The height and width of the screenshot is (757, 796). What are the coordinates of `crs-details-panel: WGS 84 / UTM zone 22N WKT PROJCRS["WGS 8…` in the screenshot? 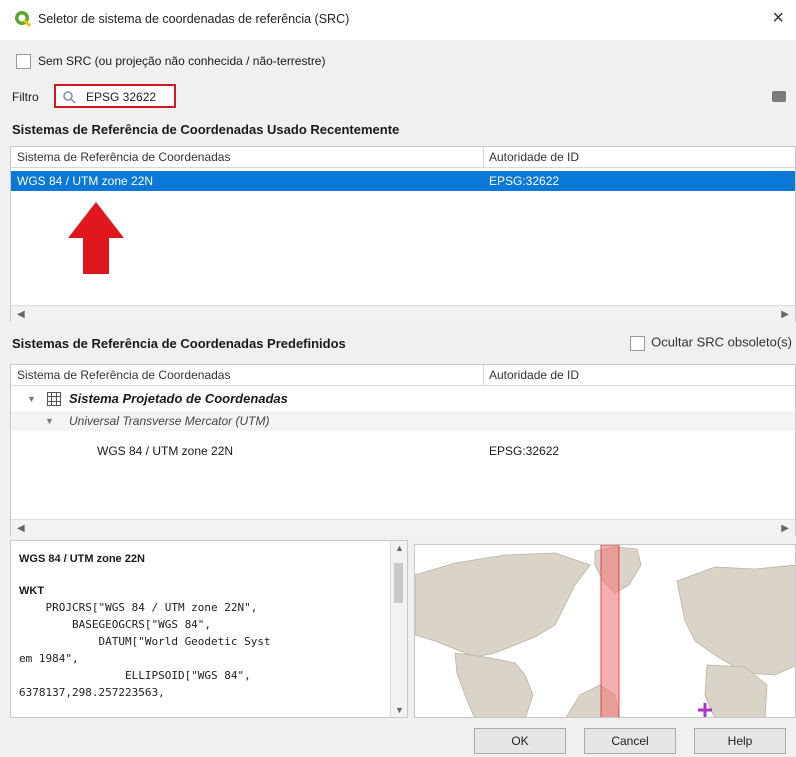 It's located at (209, 629).